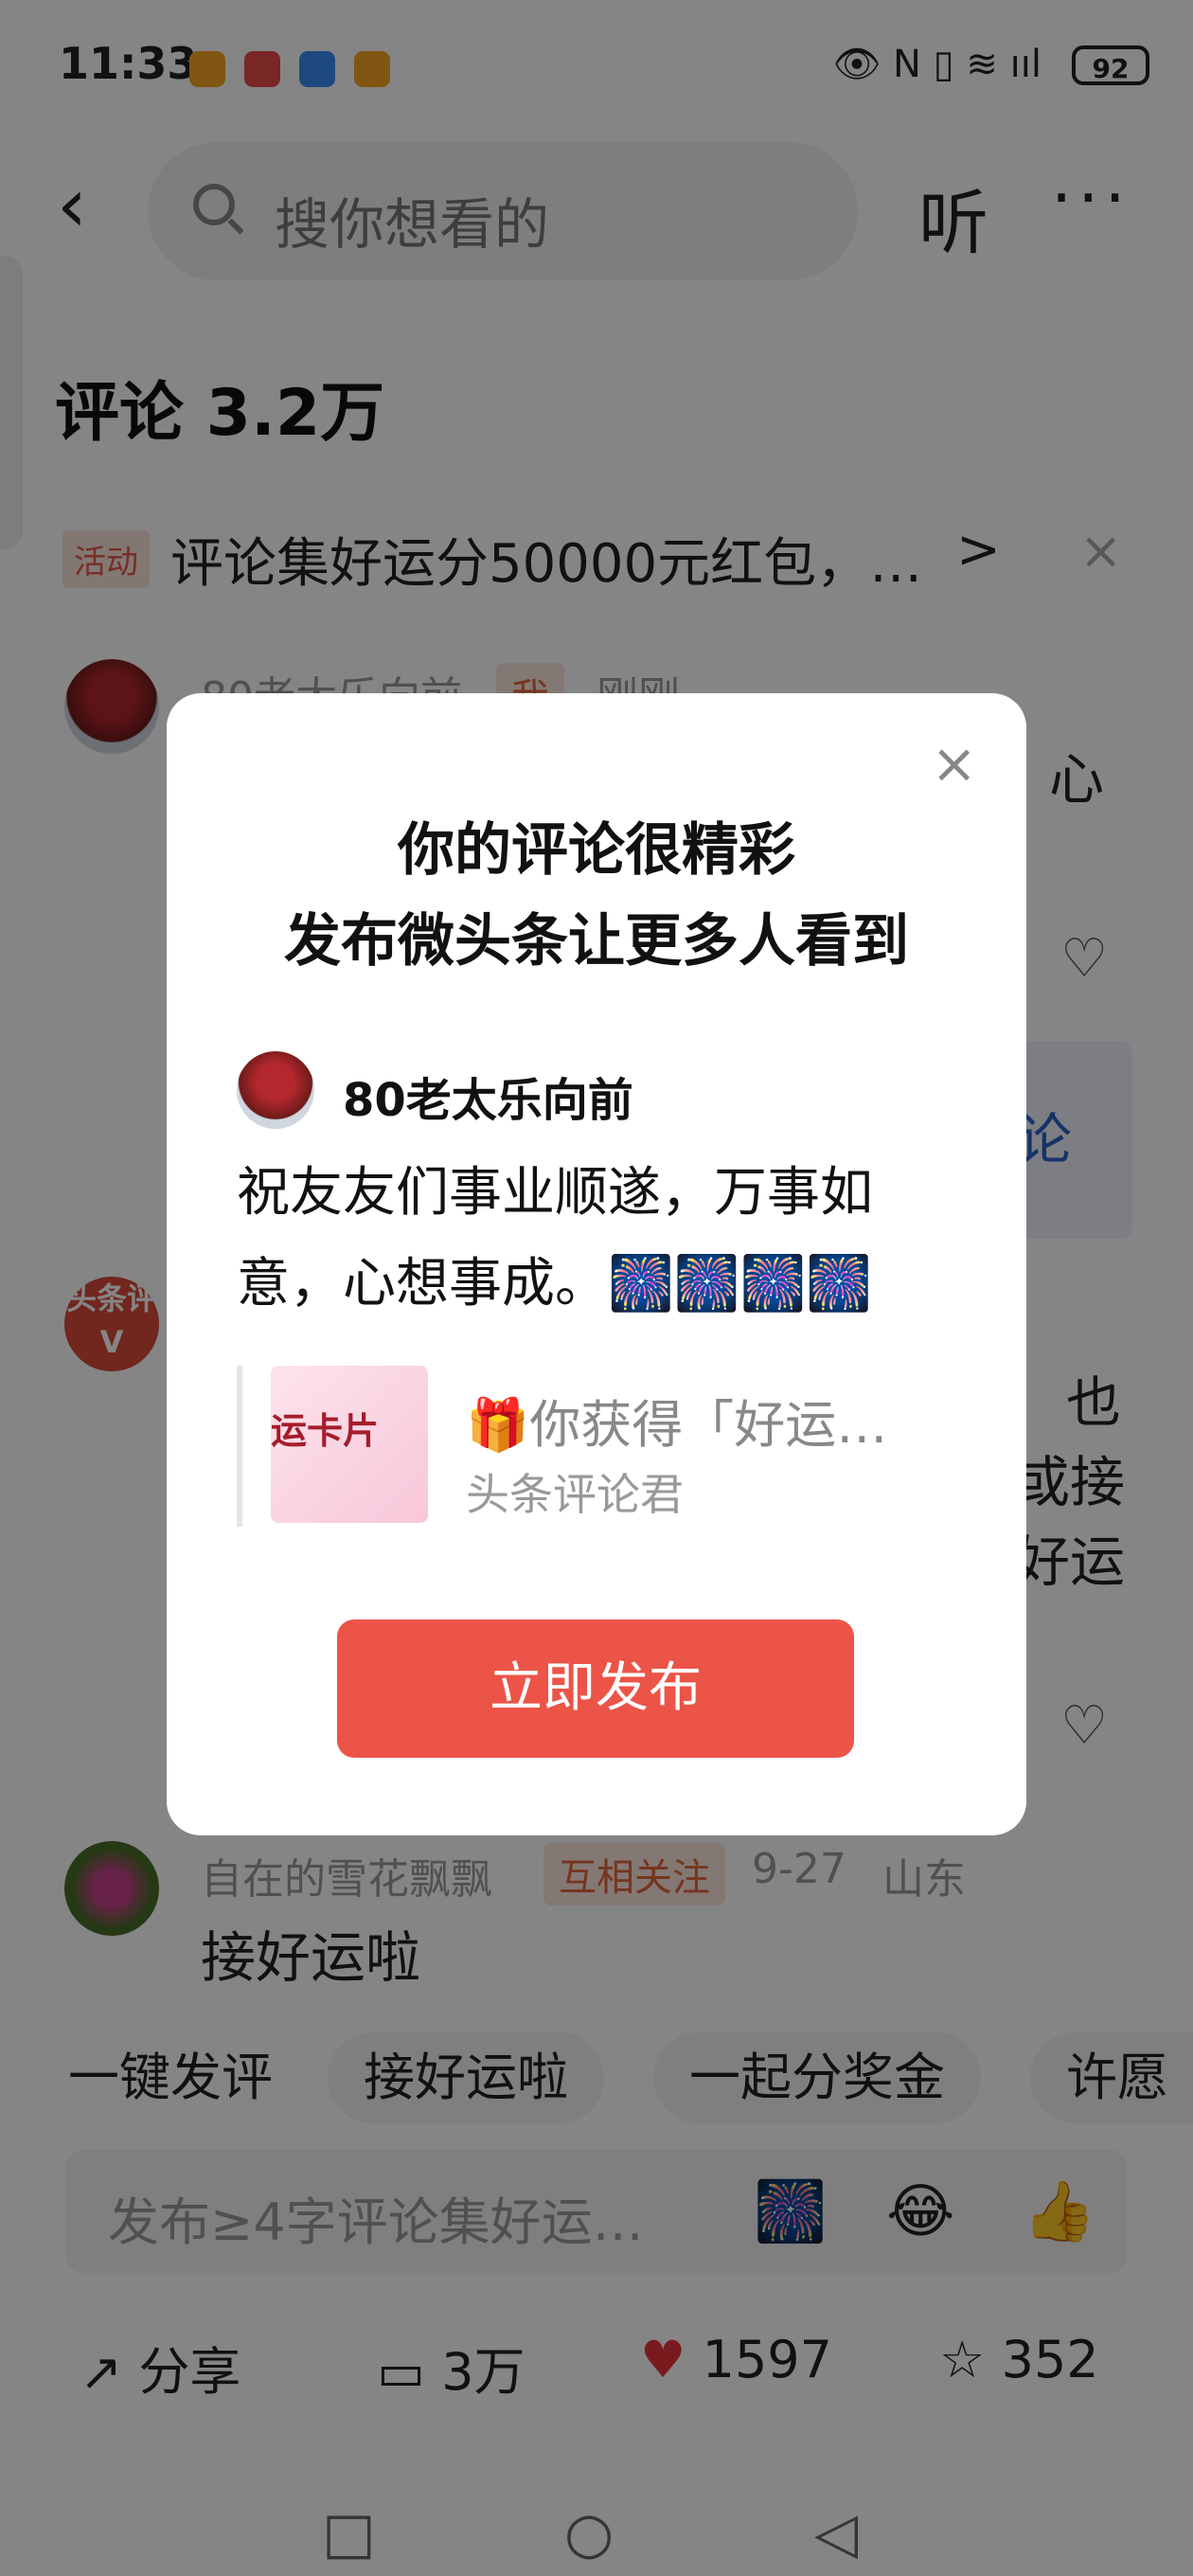  Describe the element at coordinates (606, 1239) in the screenshot. I see `dialog-body: 祝友友们事业顺遂，万事如意，心想事成。🎆🎆🎆🎆` at that location.